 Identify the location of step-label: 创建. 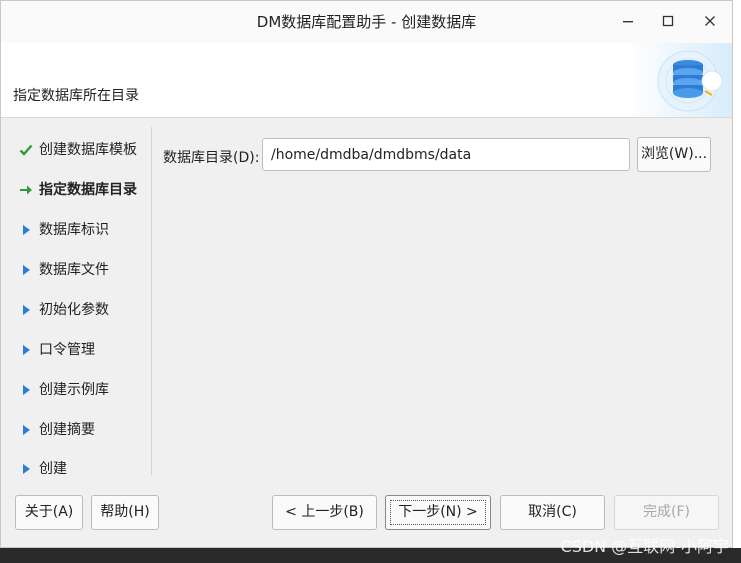
(53, 468).